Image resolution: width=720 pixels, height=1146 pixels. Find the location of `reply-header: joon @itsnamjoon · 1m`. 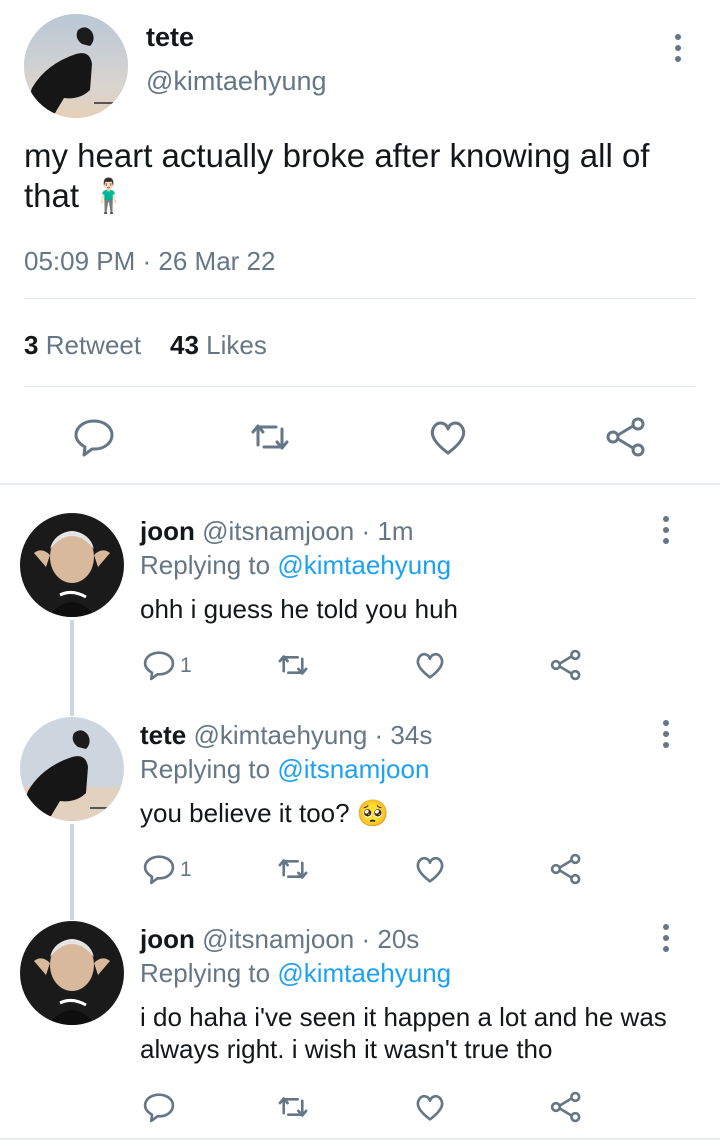

reply-header: joon @itsnamjoon · 1m is located at coordinates (276, 531).